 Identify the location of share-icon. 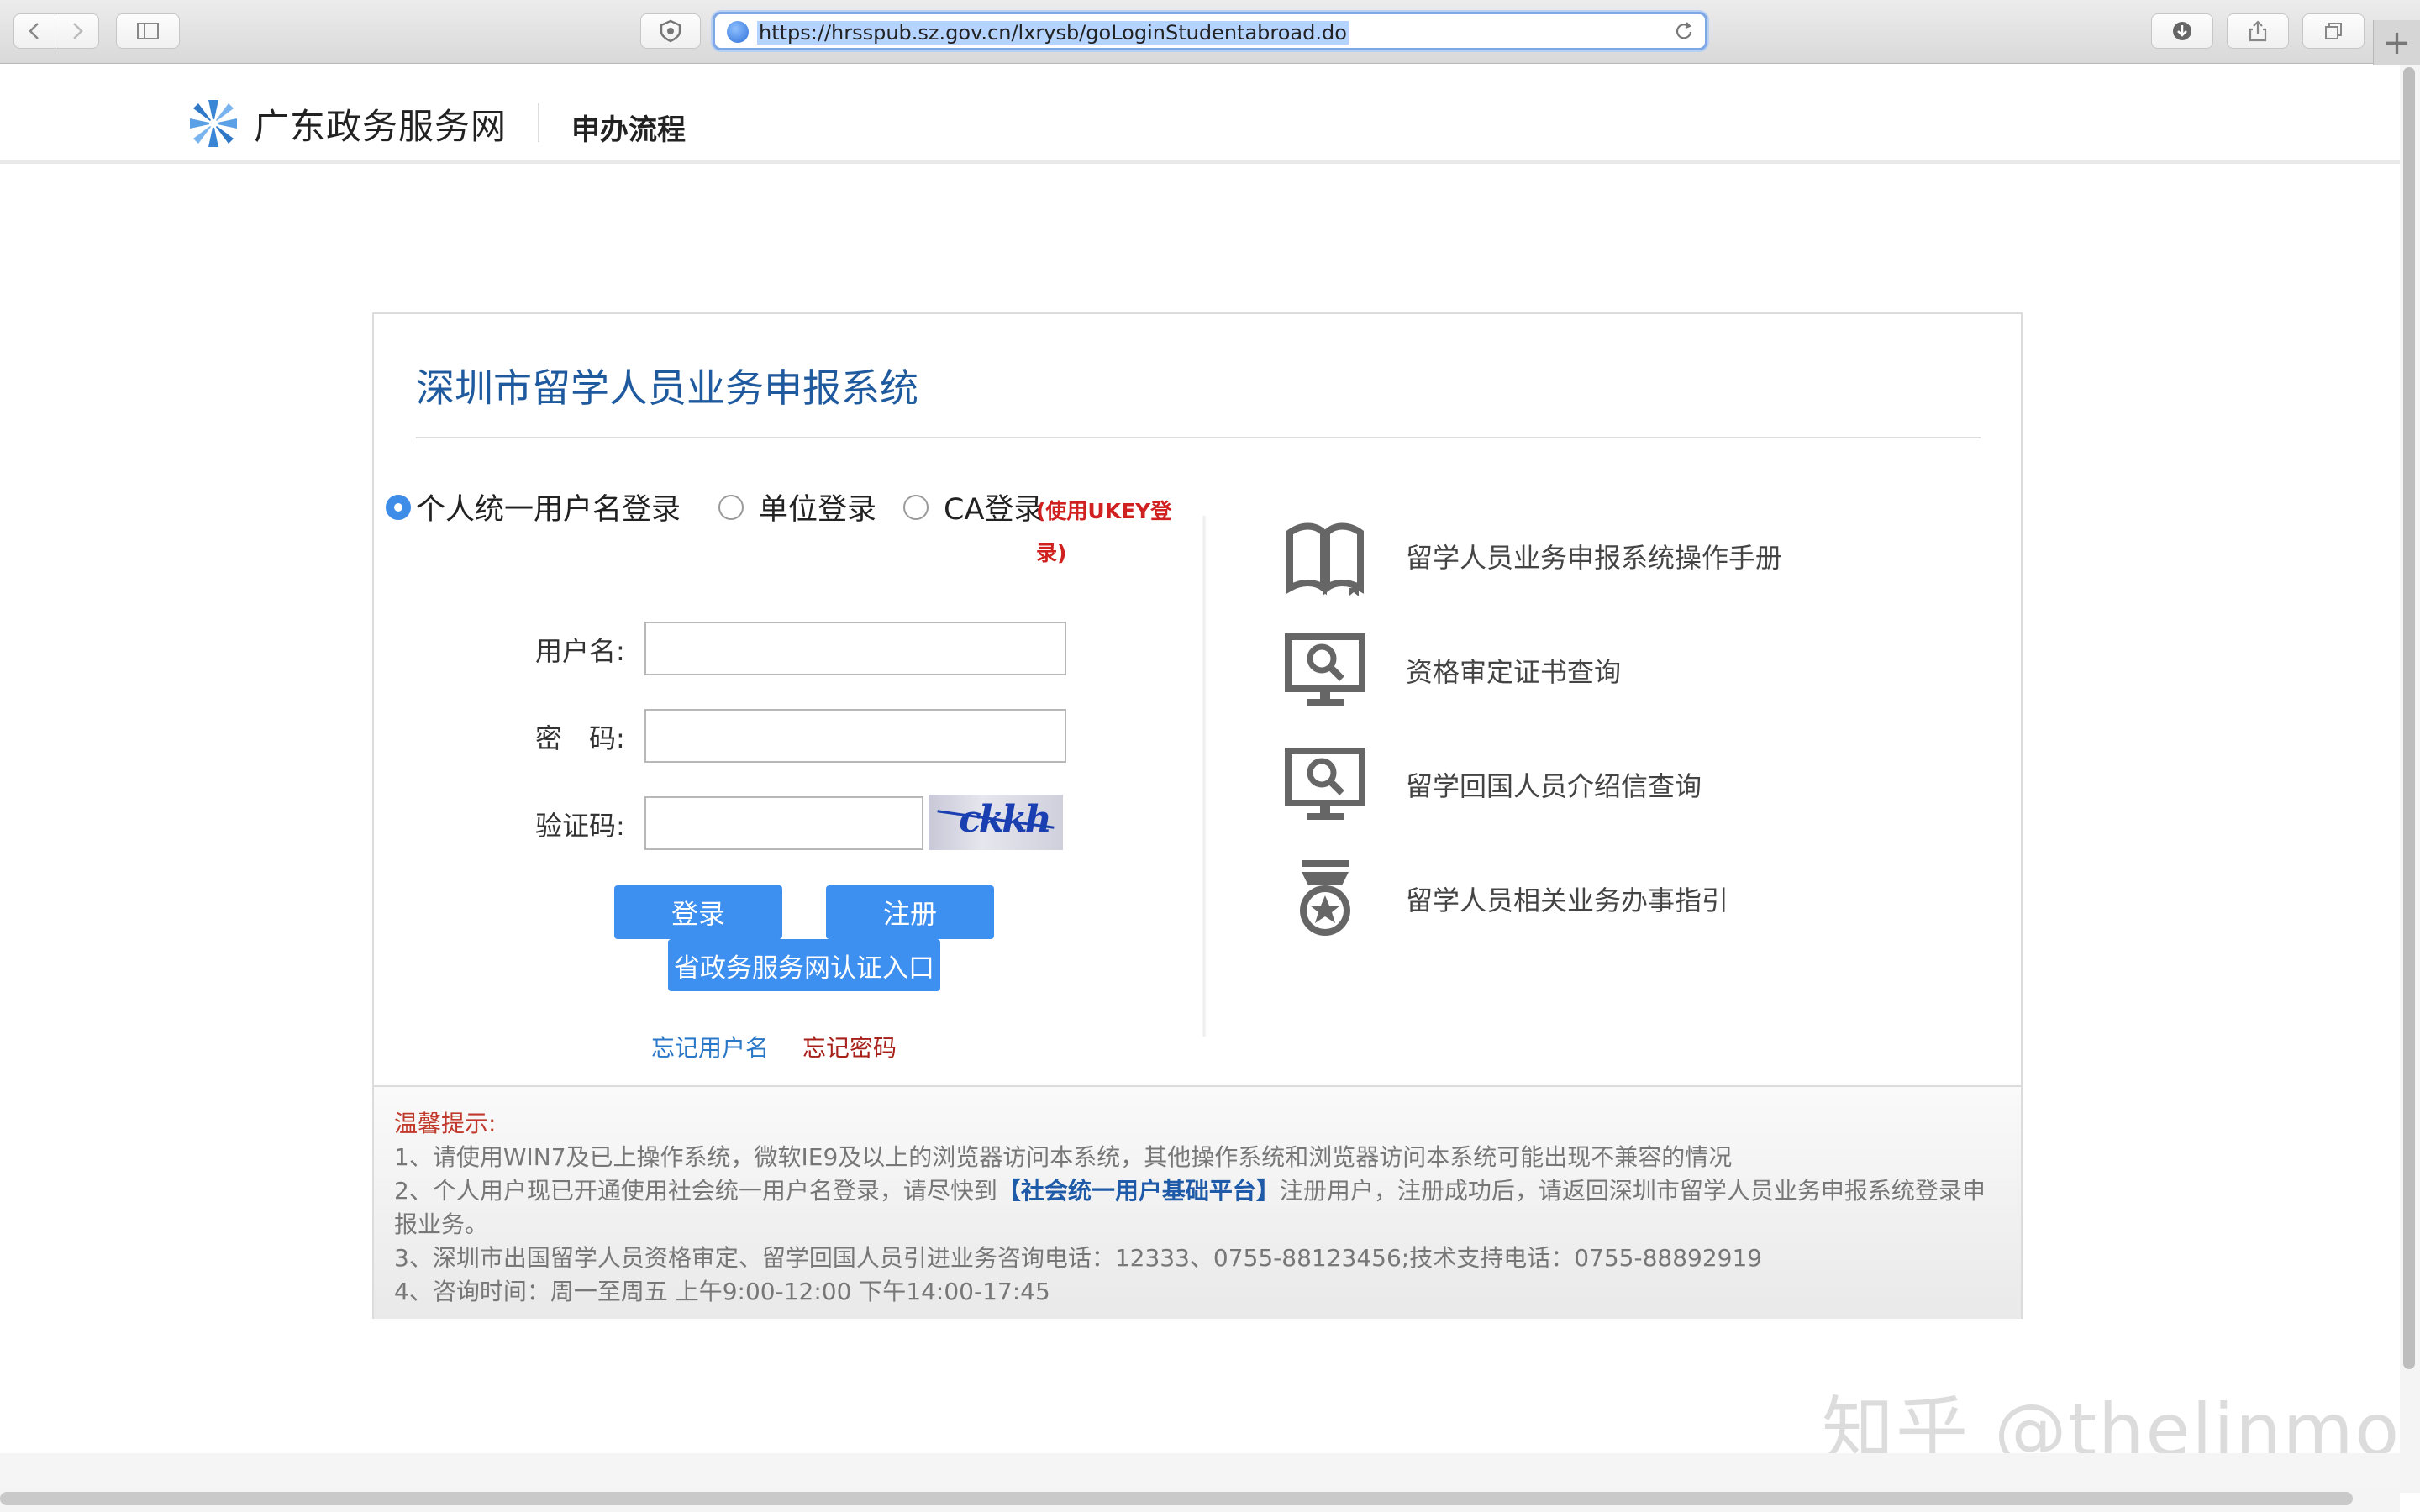
(2258, 31).